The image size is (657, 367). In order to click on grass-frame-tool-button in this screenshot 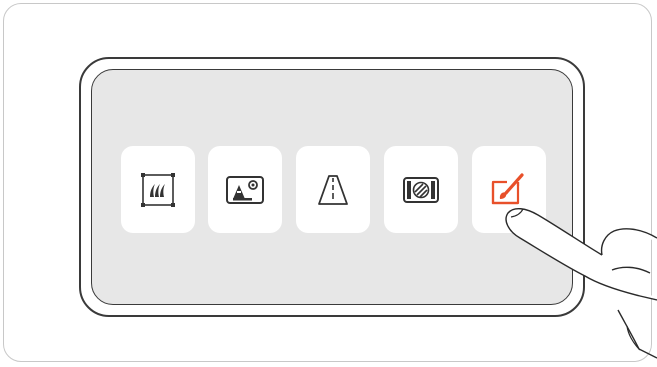, I will do `click(158, 189)`.